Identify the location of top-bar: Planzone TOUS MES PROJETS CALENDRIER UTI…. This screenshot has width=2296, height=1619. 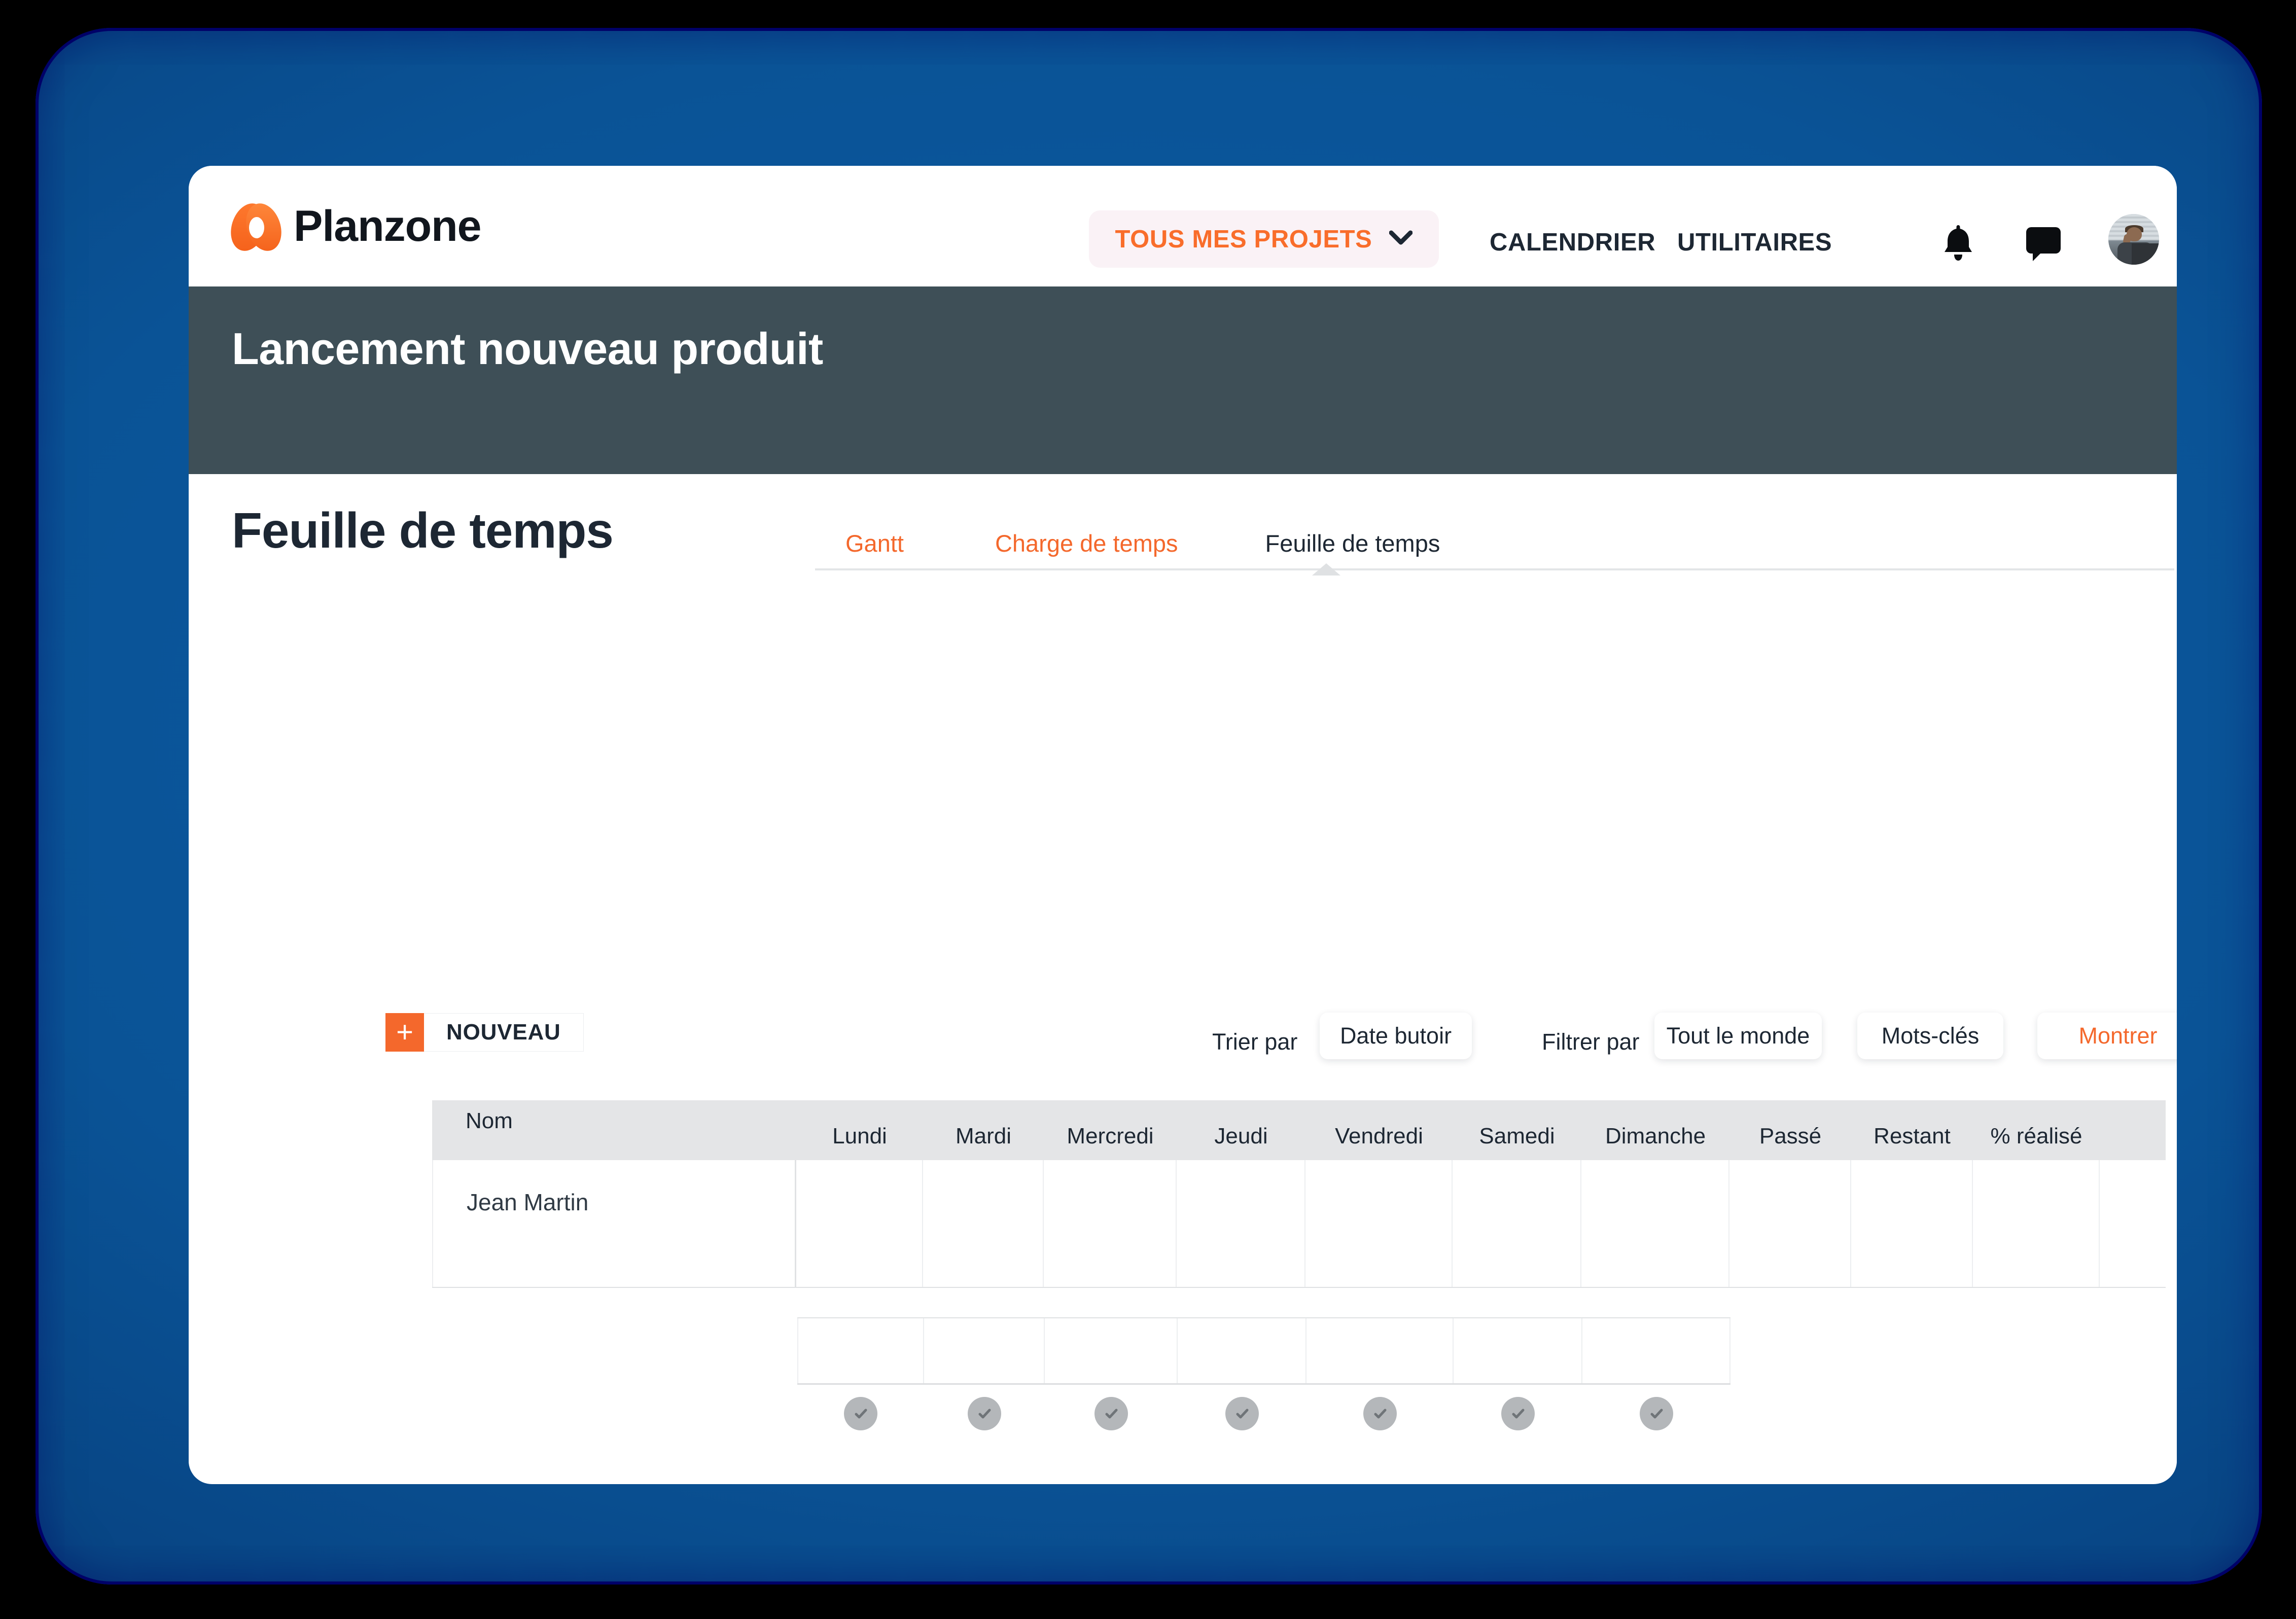
(1183, 226).